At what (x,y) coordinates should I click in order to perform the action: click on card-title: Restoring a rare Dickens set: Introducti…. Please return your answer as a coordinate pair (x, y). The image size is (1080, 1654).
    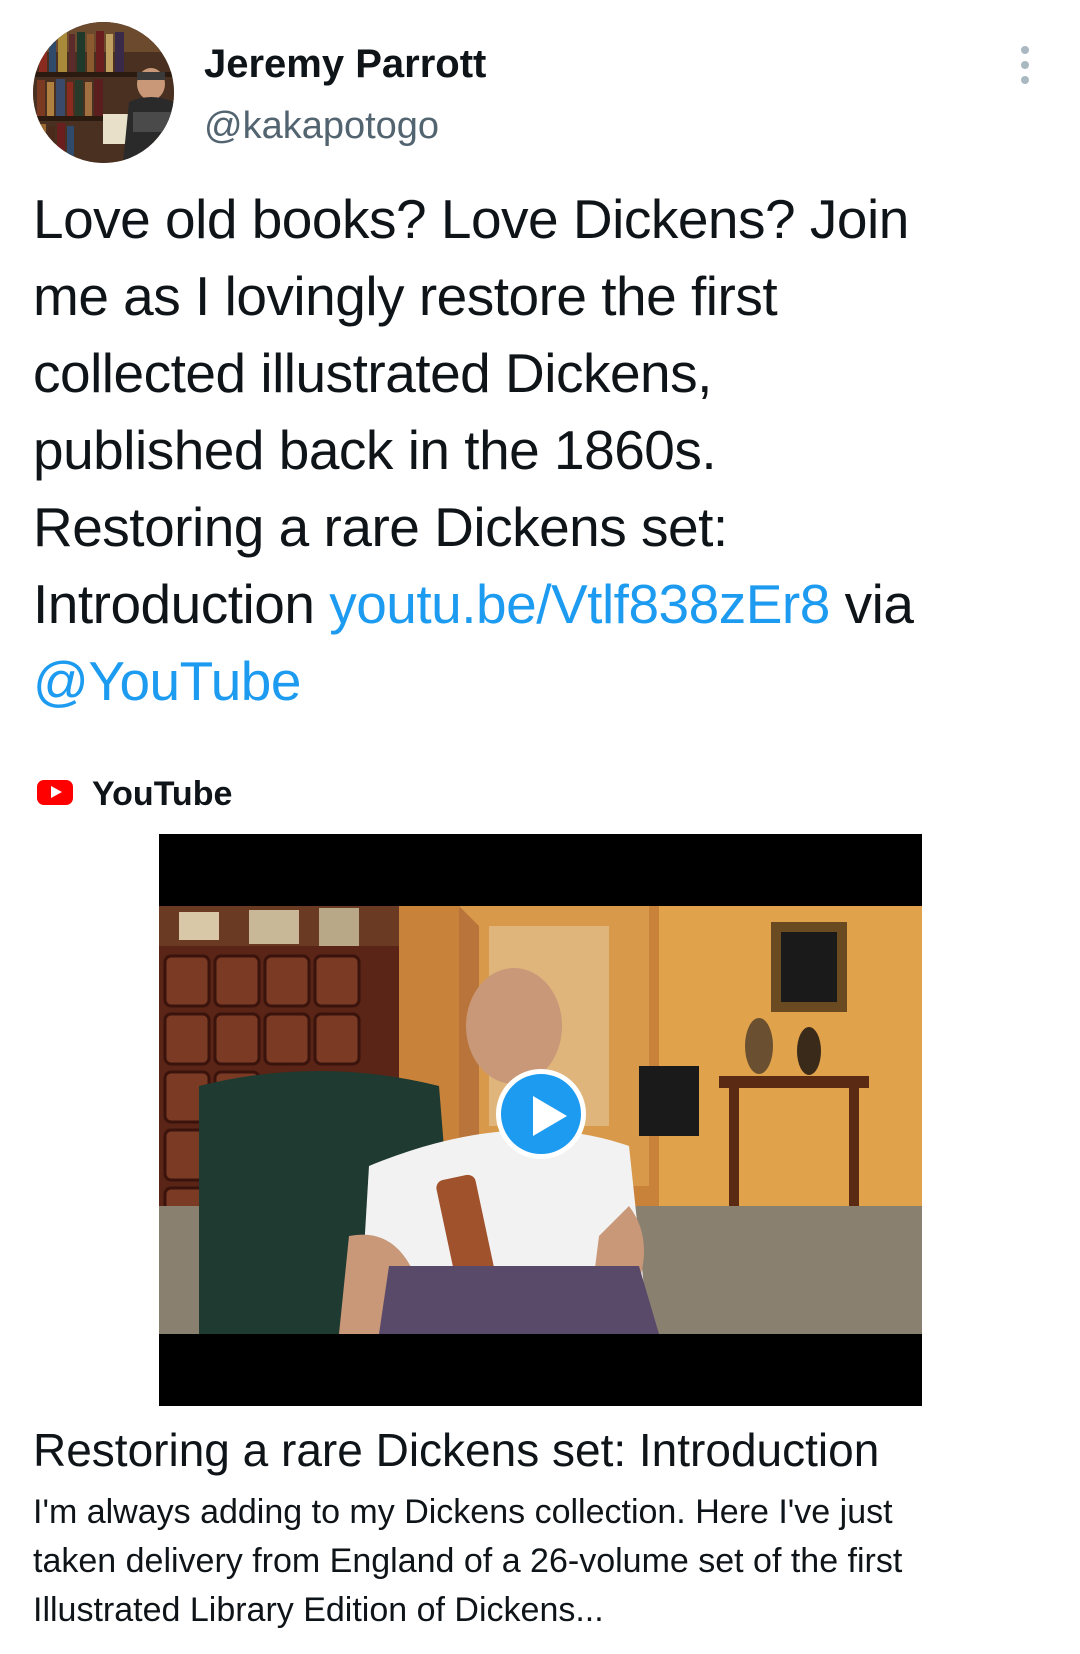
    Looking at the image, I should click on (456, 1450).